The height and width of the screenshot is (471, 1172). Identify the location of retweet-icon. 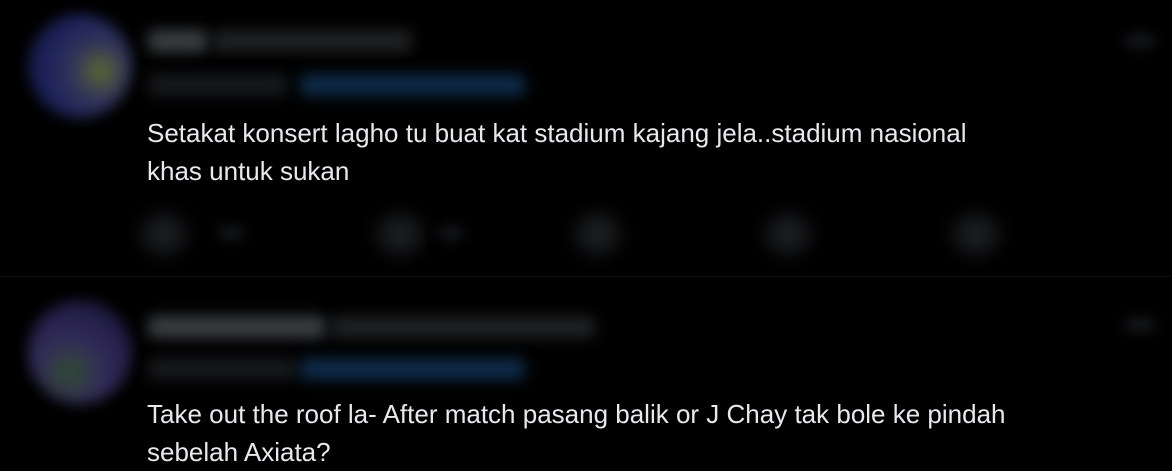
(400, 234).